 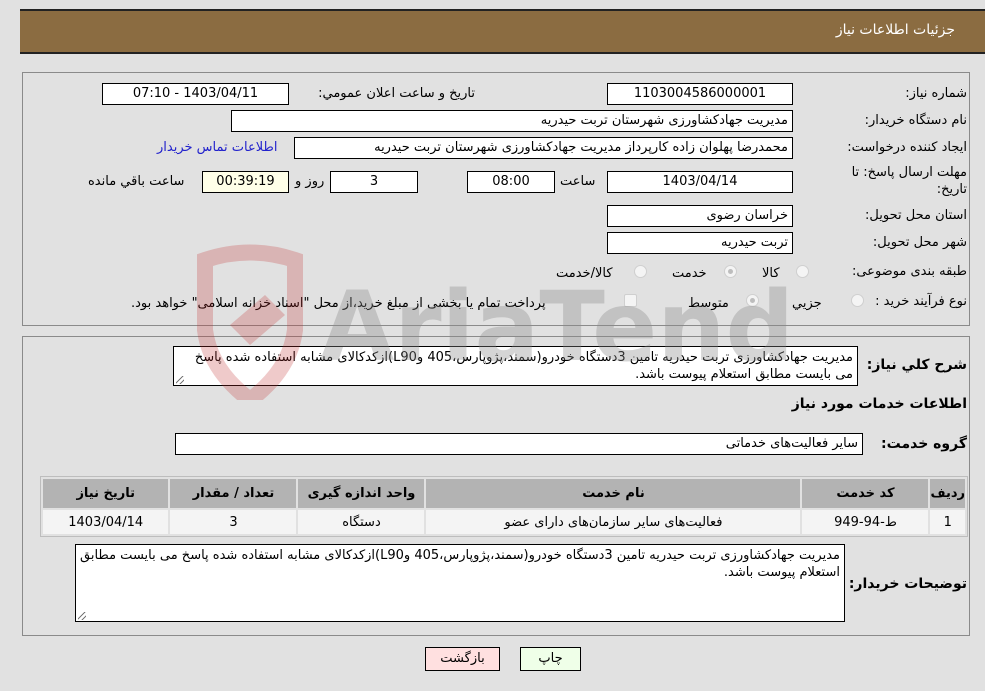 What do you see at coordinates (217, 147) in the screenshot?
I see `buyer-contact-link: اطلاعات تماس خریدار` at bounding box center [217, 147].